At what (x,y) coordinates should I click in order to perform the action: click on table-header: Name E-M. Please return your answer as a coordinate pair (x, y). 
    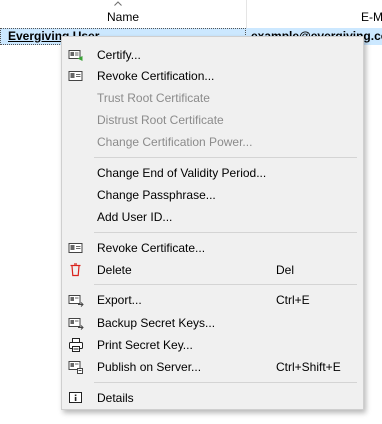
    Looking at the image, I should click on (191, 14).